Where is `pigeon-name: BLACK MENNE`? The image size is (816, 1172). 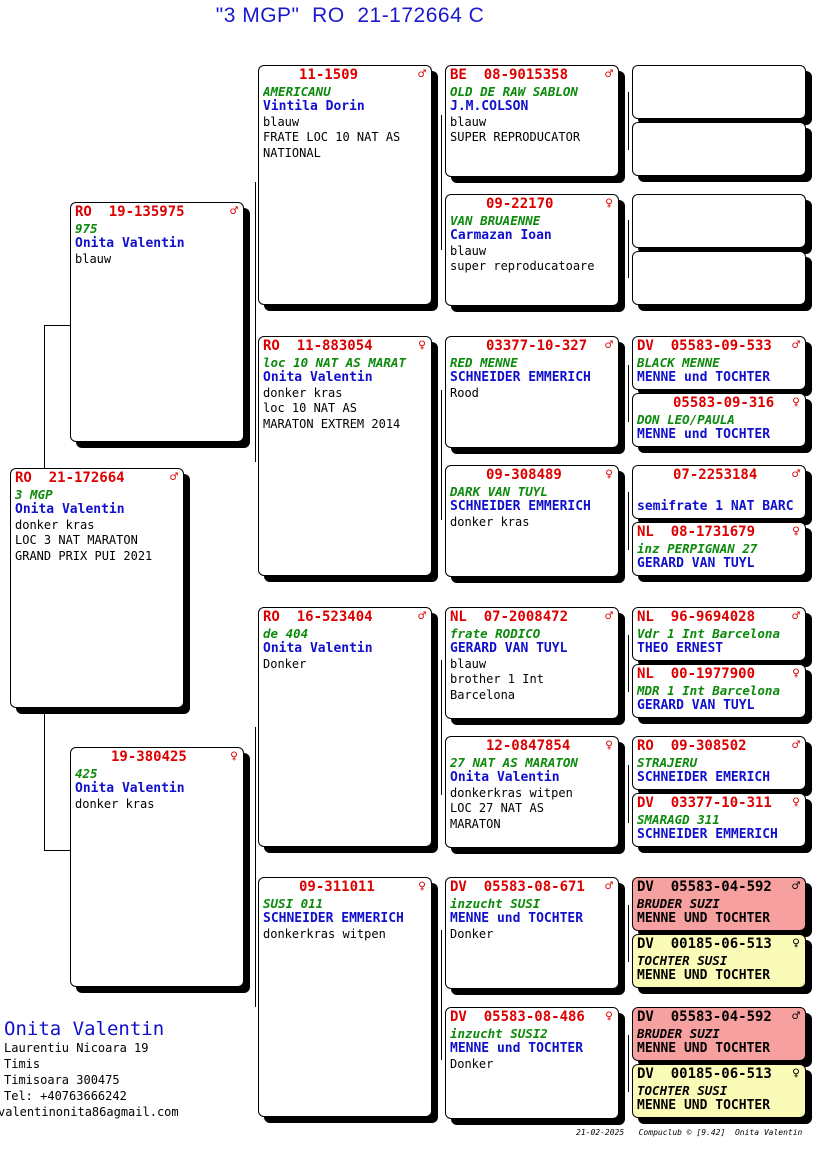 pigeon-name: BLACK MENNE is located at coordinates (678, 362).